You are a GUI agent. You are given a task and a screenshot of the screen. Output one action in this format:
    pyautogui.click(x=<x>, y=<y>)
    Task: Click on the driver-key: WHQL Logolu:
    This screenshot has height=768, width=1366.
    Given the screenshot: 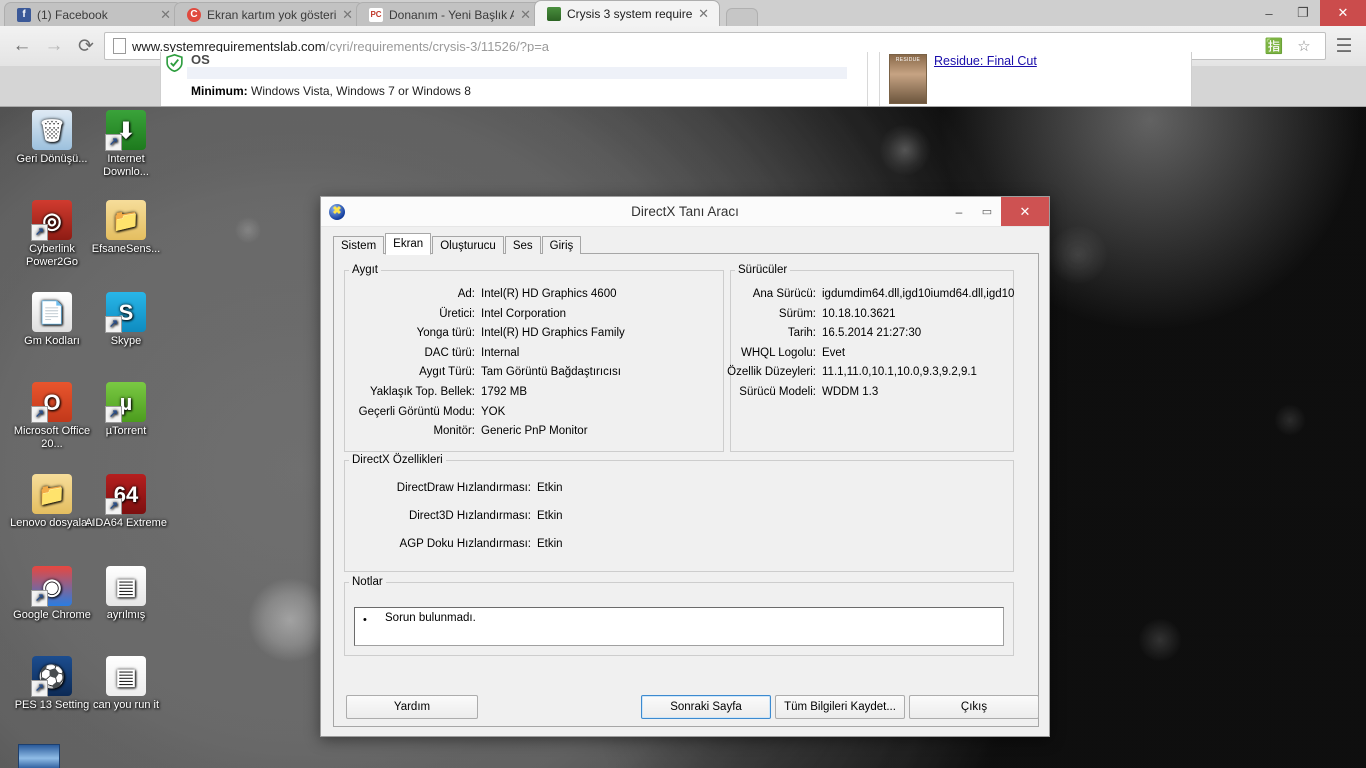 What is the action you would take?
    pyautogui.click(x=778, y=352)
    